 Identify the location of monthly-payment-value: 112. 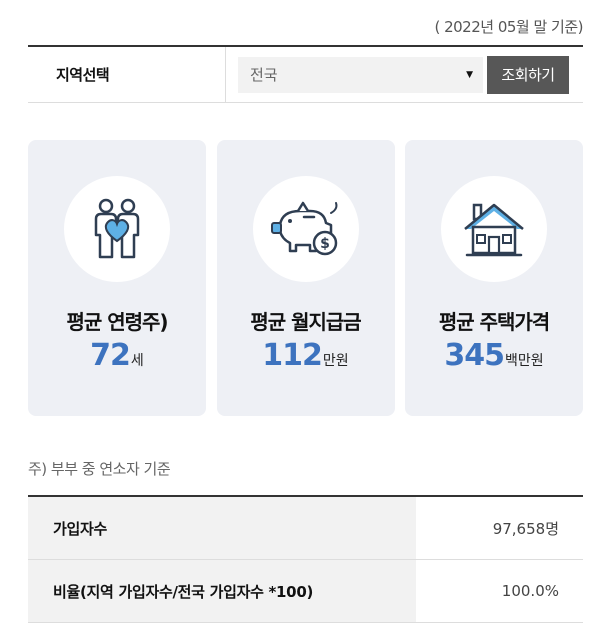
(292, 355).